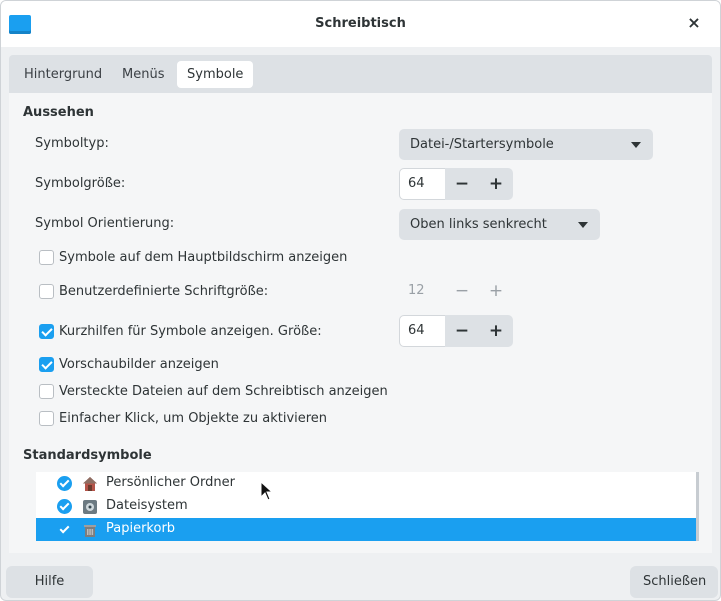  I want to click on font-size-increase-button: +, so click(496, 291).